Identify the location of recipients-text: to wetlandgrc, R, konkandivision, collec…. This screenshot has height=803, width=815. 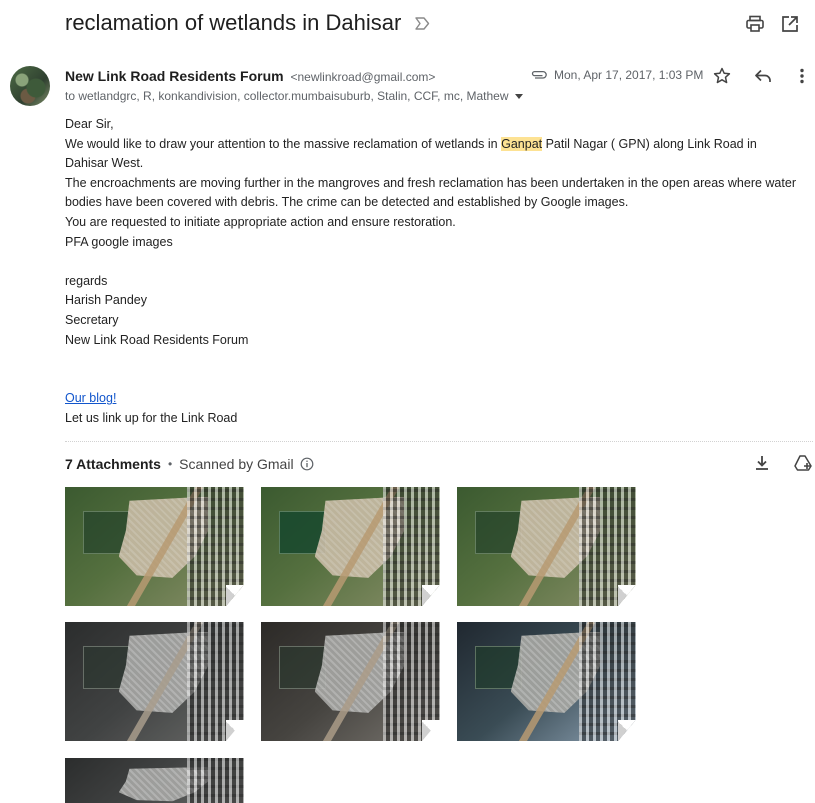
(287, 96).